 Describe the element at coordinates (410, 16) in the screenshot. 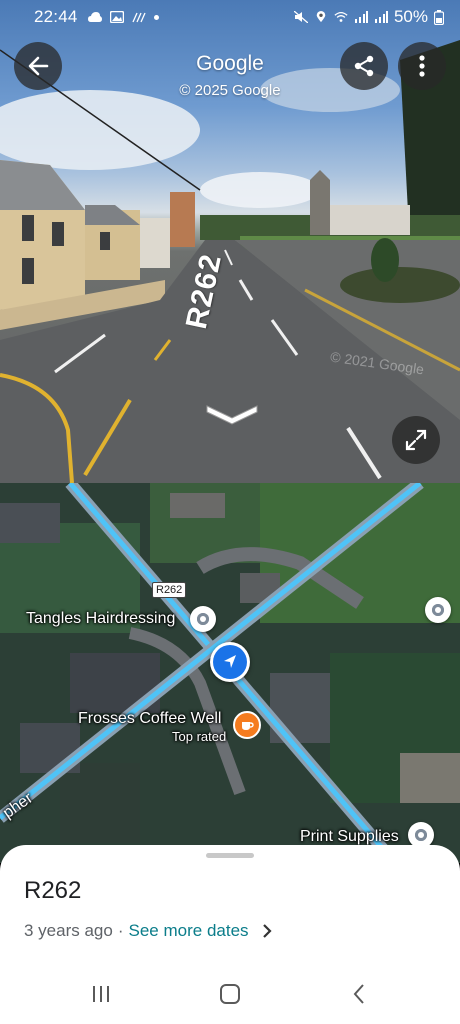

I see `battery-percent: 50%` at that location.